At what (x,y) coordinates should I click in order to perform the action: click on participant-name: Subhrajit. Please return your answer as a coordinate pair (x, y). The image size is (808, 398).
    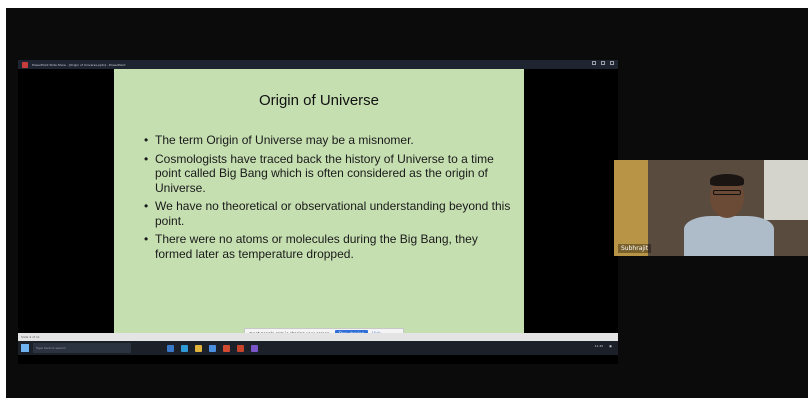
    Looking at the image, I should click on (635, 248).